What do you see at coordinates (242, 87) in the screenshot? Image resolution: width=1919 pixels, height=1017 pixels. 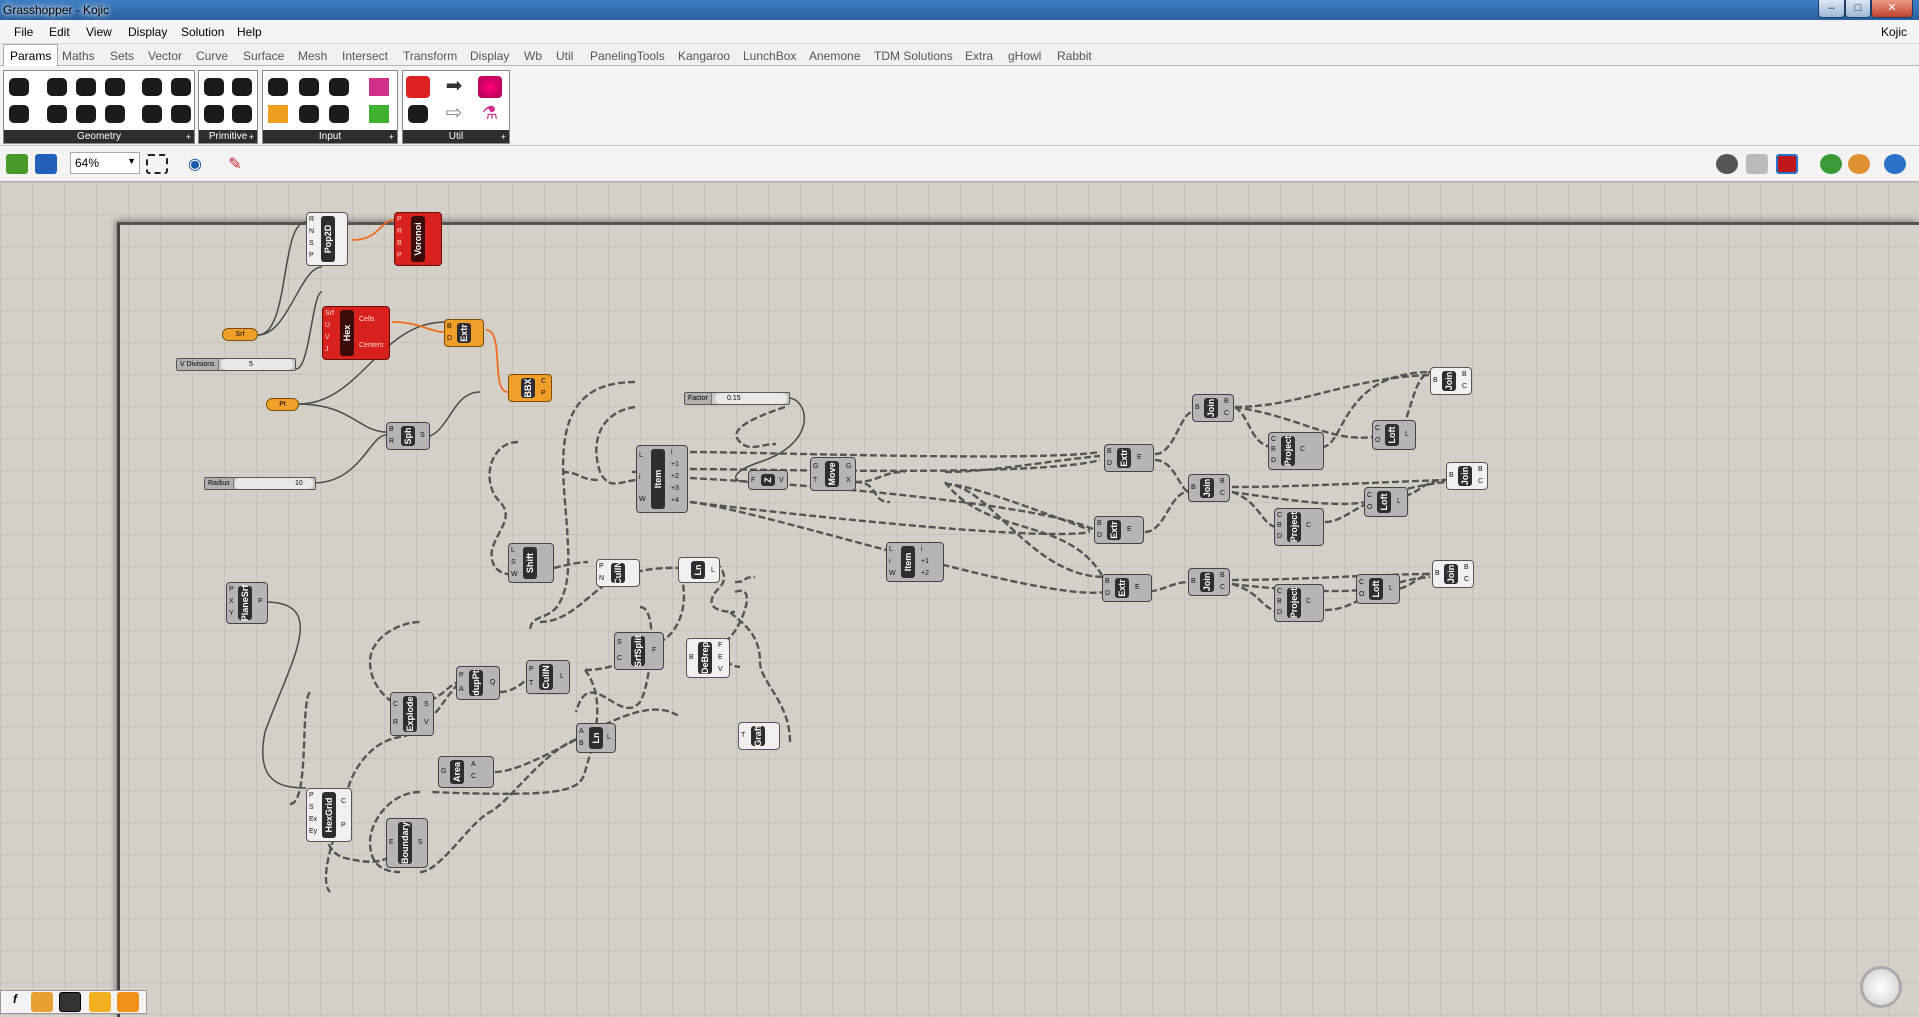 I see `integer-param-icon` at bounding box center [242, 87].